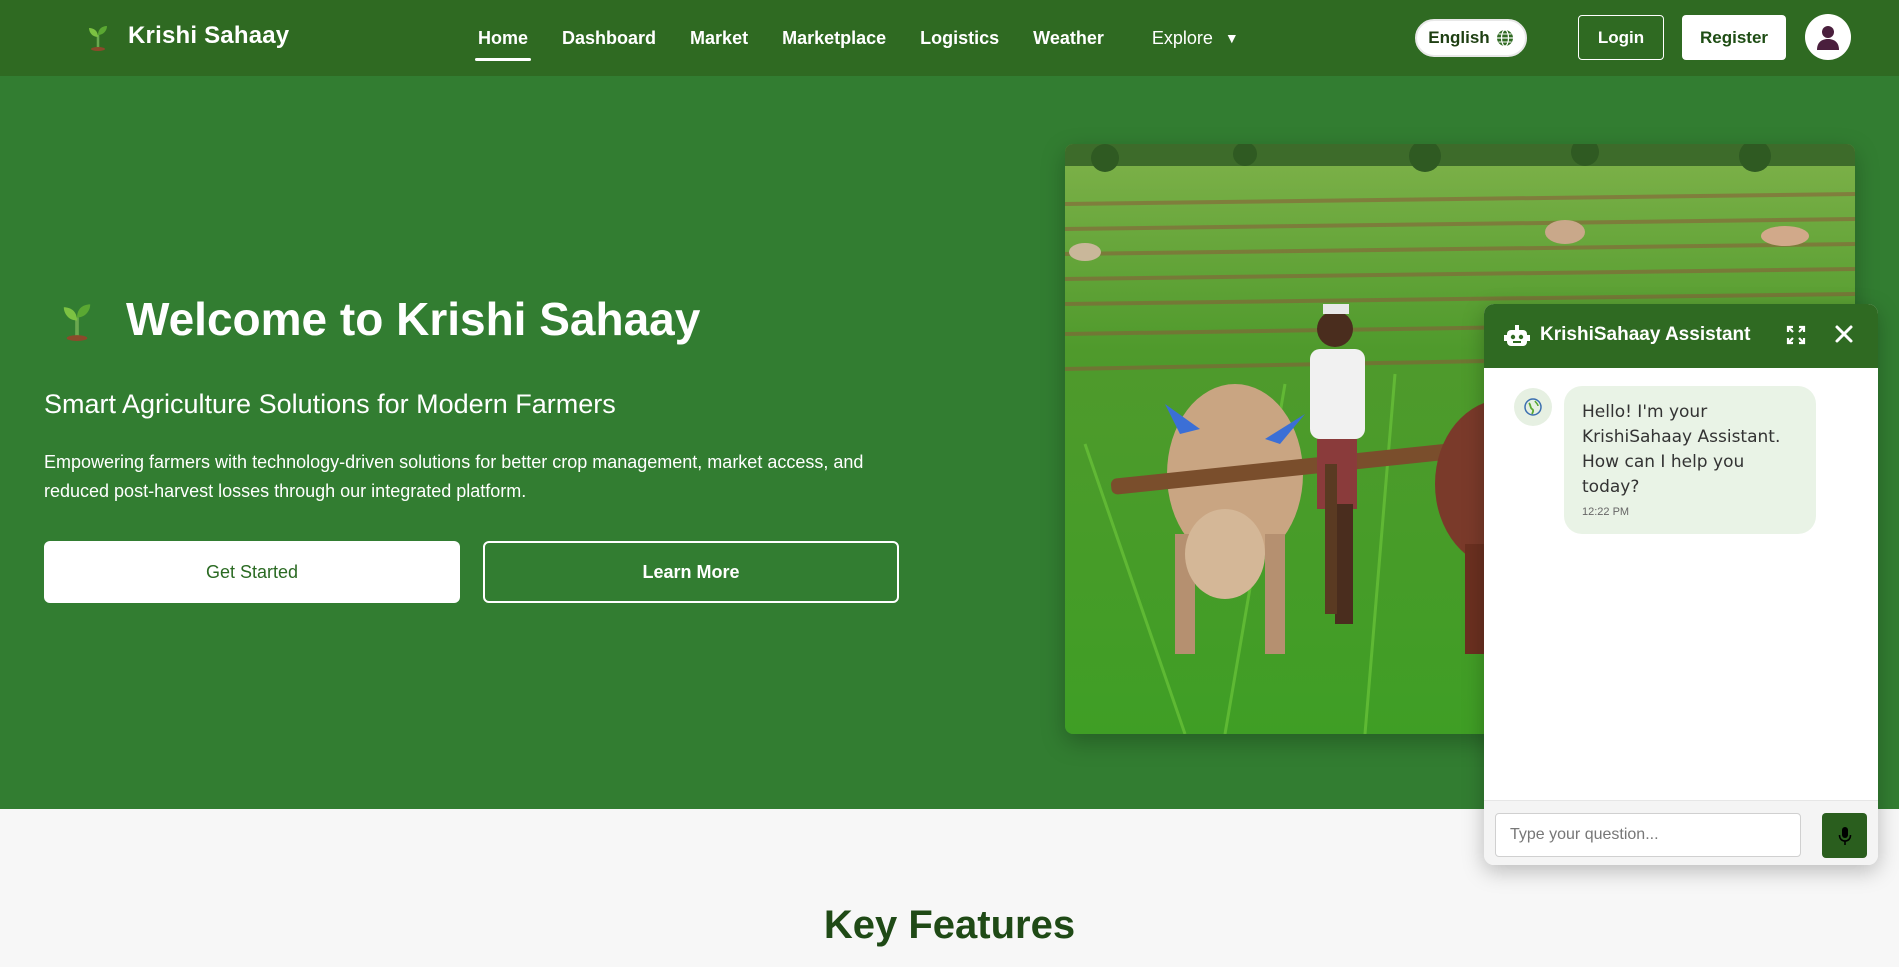 The height and width of the screenshot is (967, 1899). Describe the element at coordinates (949, 925) in the screenshot. I see `features-title: Key Features` at that location.